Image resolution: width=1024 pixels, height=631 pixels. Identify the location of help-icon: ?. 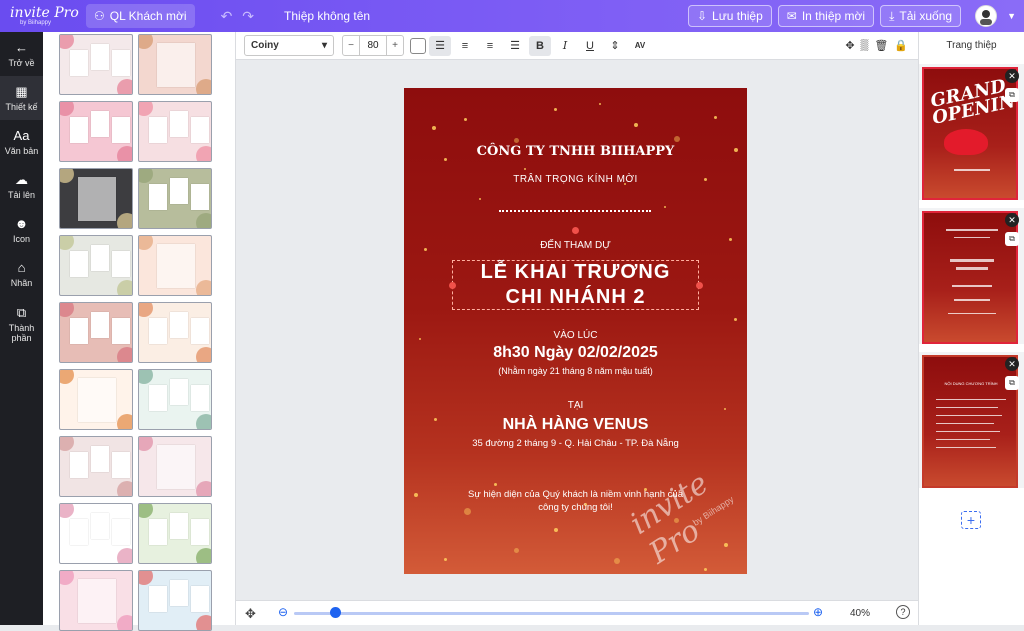
(903, 612).